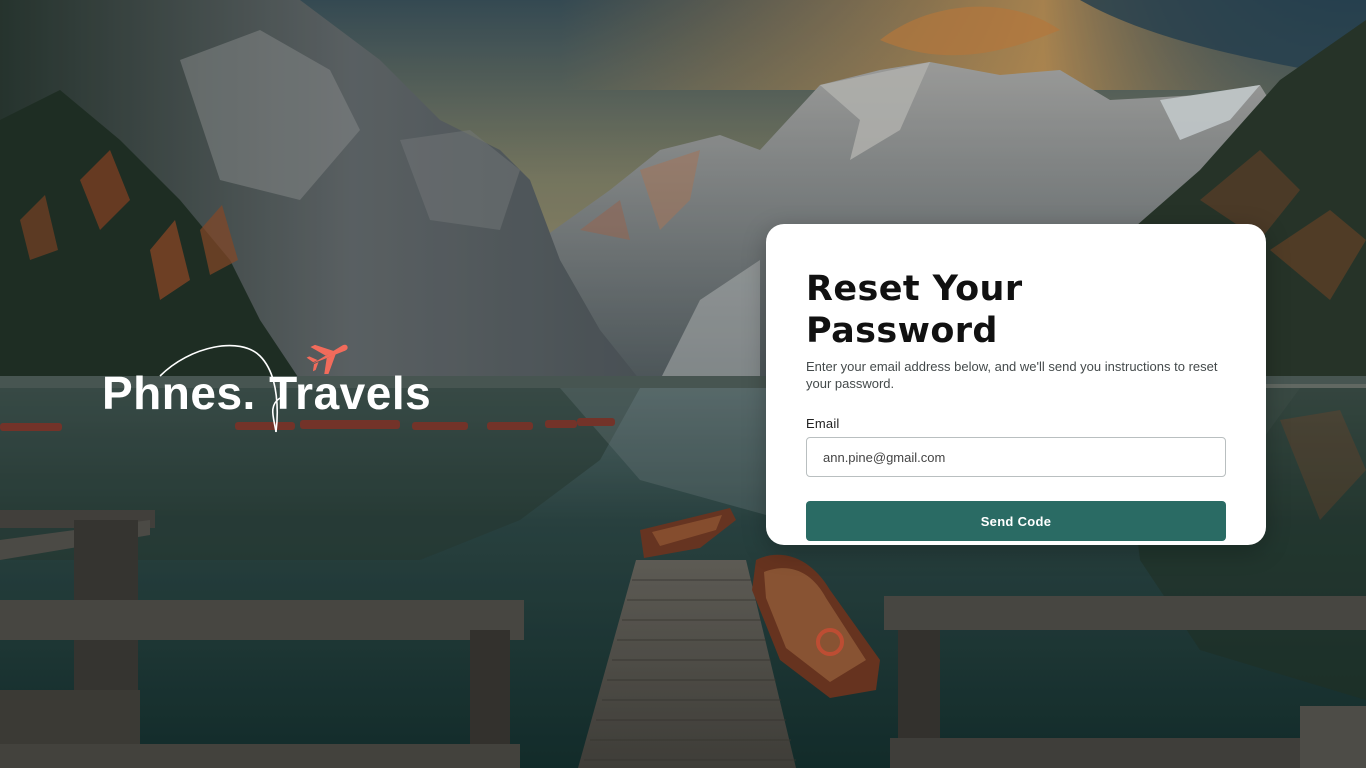 Image resolution: width=1366 pixels, height=768 pixels. Describe the element at coordinates (1016, 521) in the screenshot. I see `send-code-button: Send Code` at that location.